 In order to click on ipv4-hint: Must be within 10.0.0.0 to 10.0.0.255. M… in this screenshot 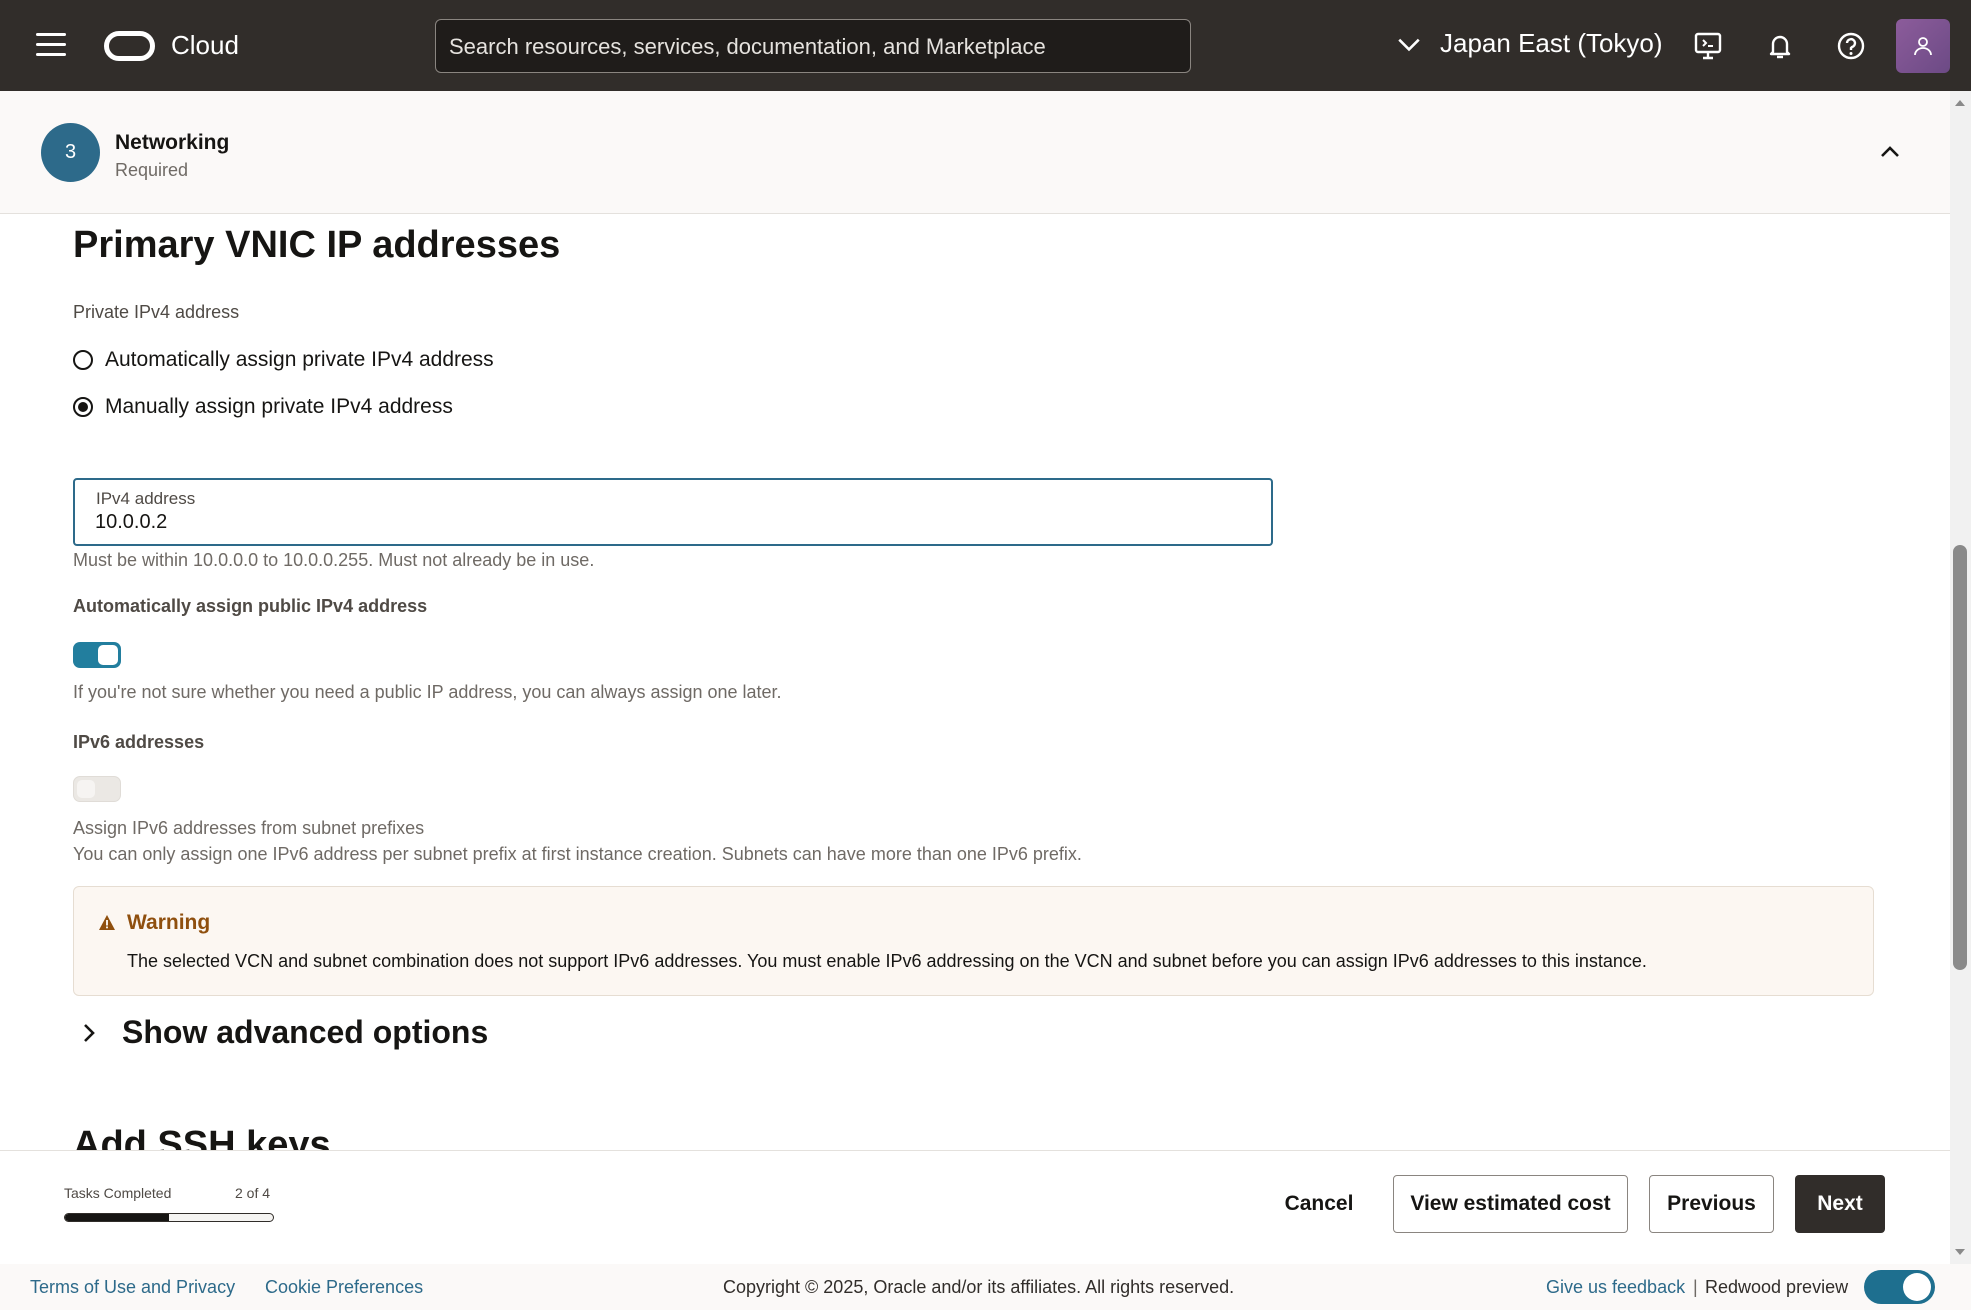, I will do `click(334, 560)`.